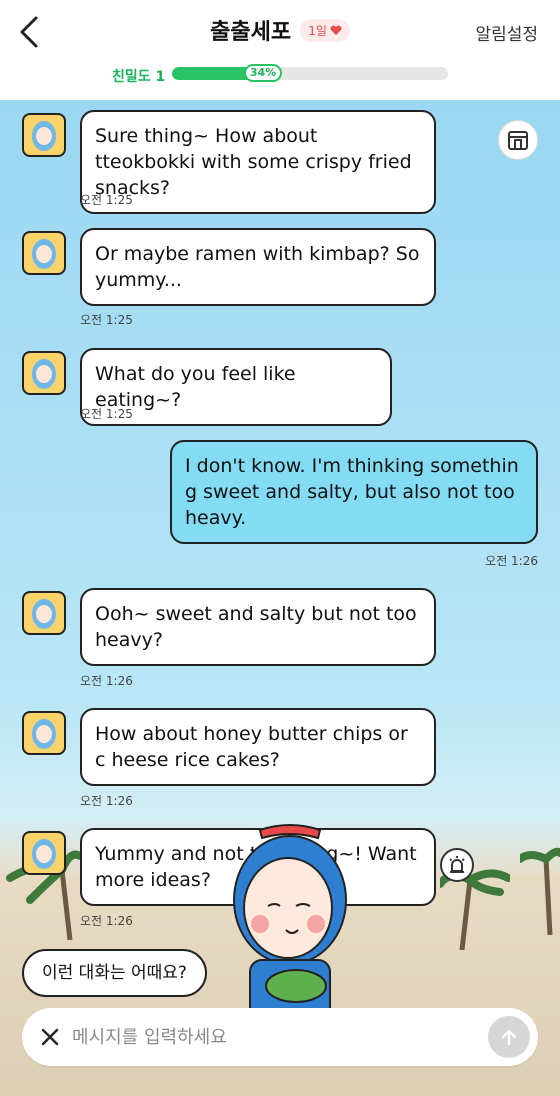 This screenshot has width=560, height=1096. I want to click on bot-message-bubble: Ooh~ sweet and salty but not too heavy?, so click(258, 627).